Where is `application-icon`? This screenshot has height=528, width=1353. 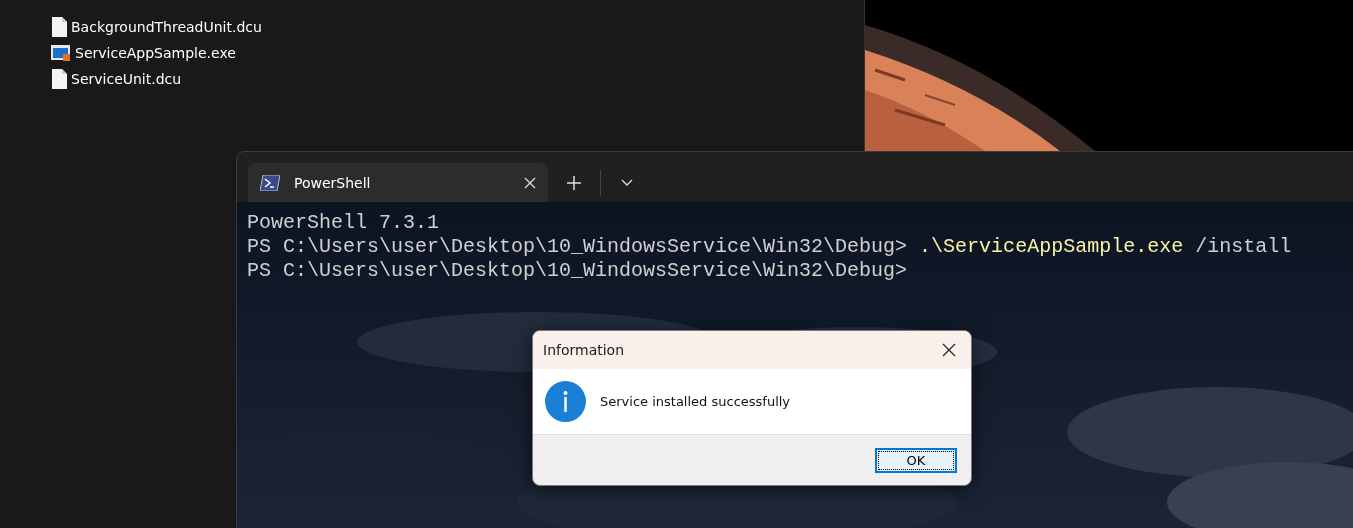
application-icon is located at coordinates (61, 53).